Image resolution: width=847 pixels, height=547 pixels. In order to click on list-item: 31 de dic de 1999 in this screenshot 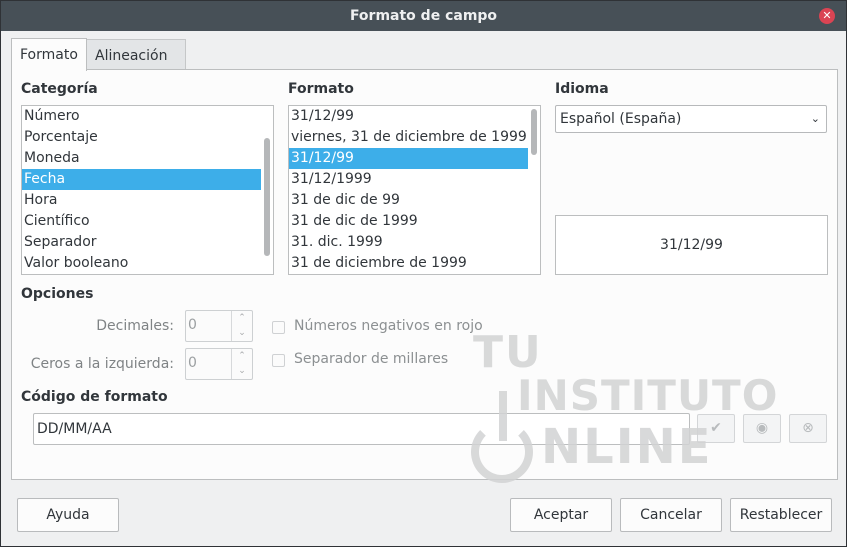, I will do `click(414, 221)`.